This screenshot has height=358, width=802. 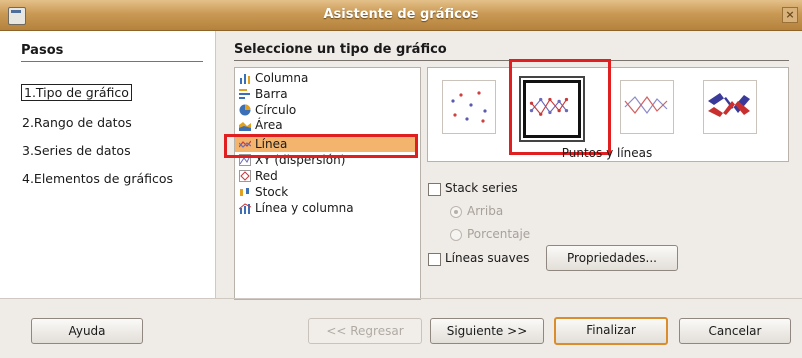 What do you see at coordinates (487, 258) in the screenshot?
I see `smooth-lines-label: Líneas suaves` at bounding box center [487, 258].